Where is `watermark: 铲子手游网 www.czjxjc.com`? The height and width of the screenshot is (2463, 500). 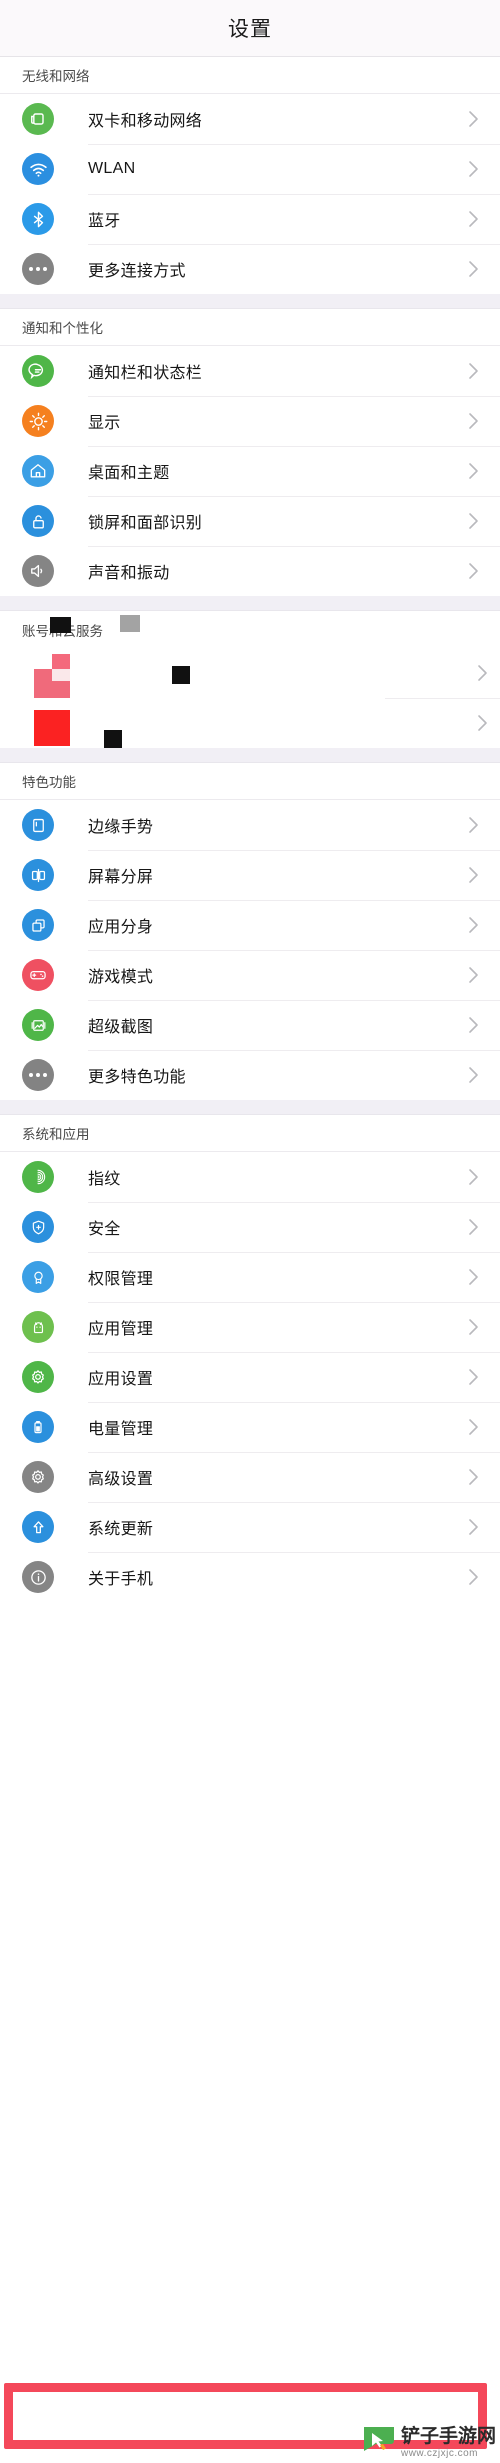 watermark: 铲子手游网 www.czjxjc.com is located at coordinates (428, 2442).